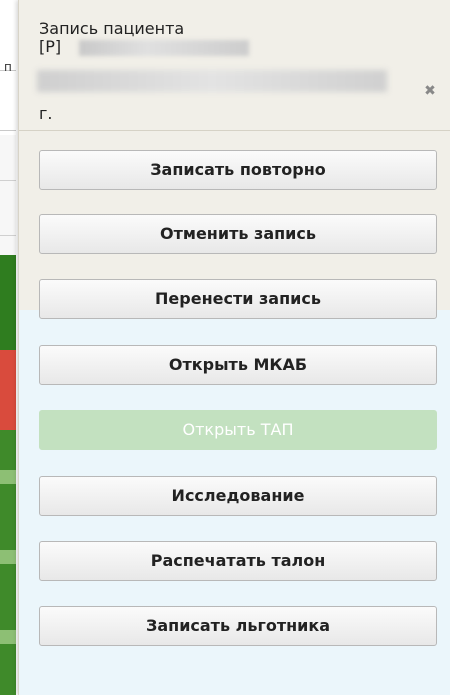 This screenshot has width=450, height=695. I want to click on background-status-red, so click(8, 390).